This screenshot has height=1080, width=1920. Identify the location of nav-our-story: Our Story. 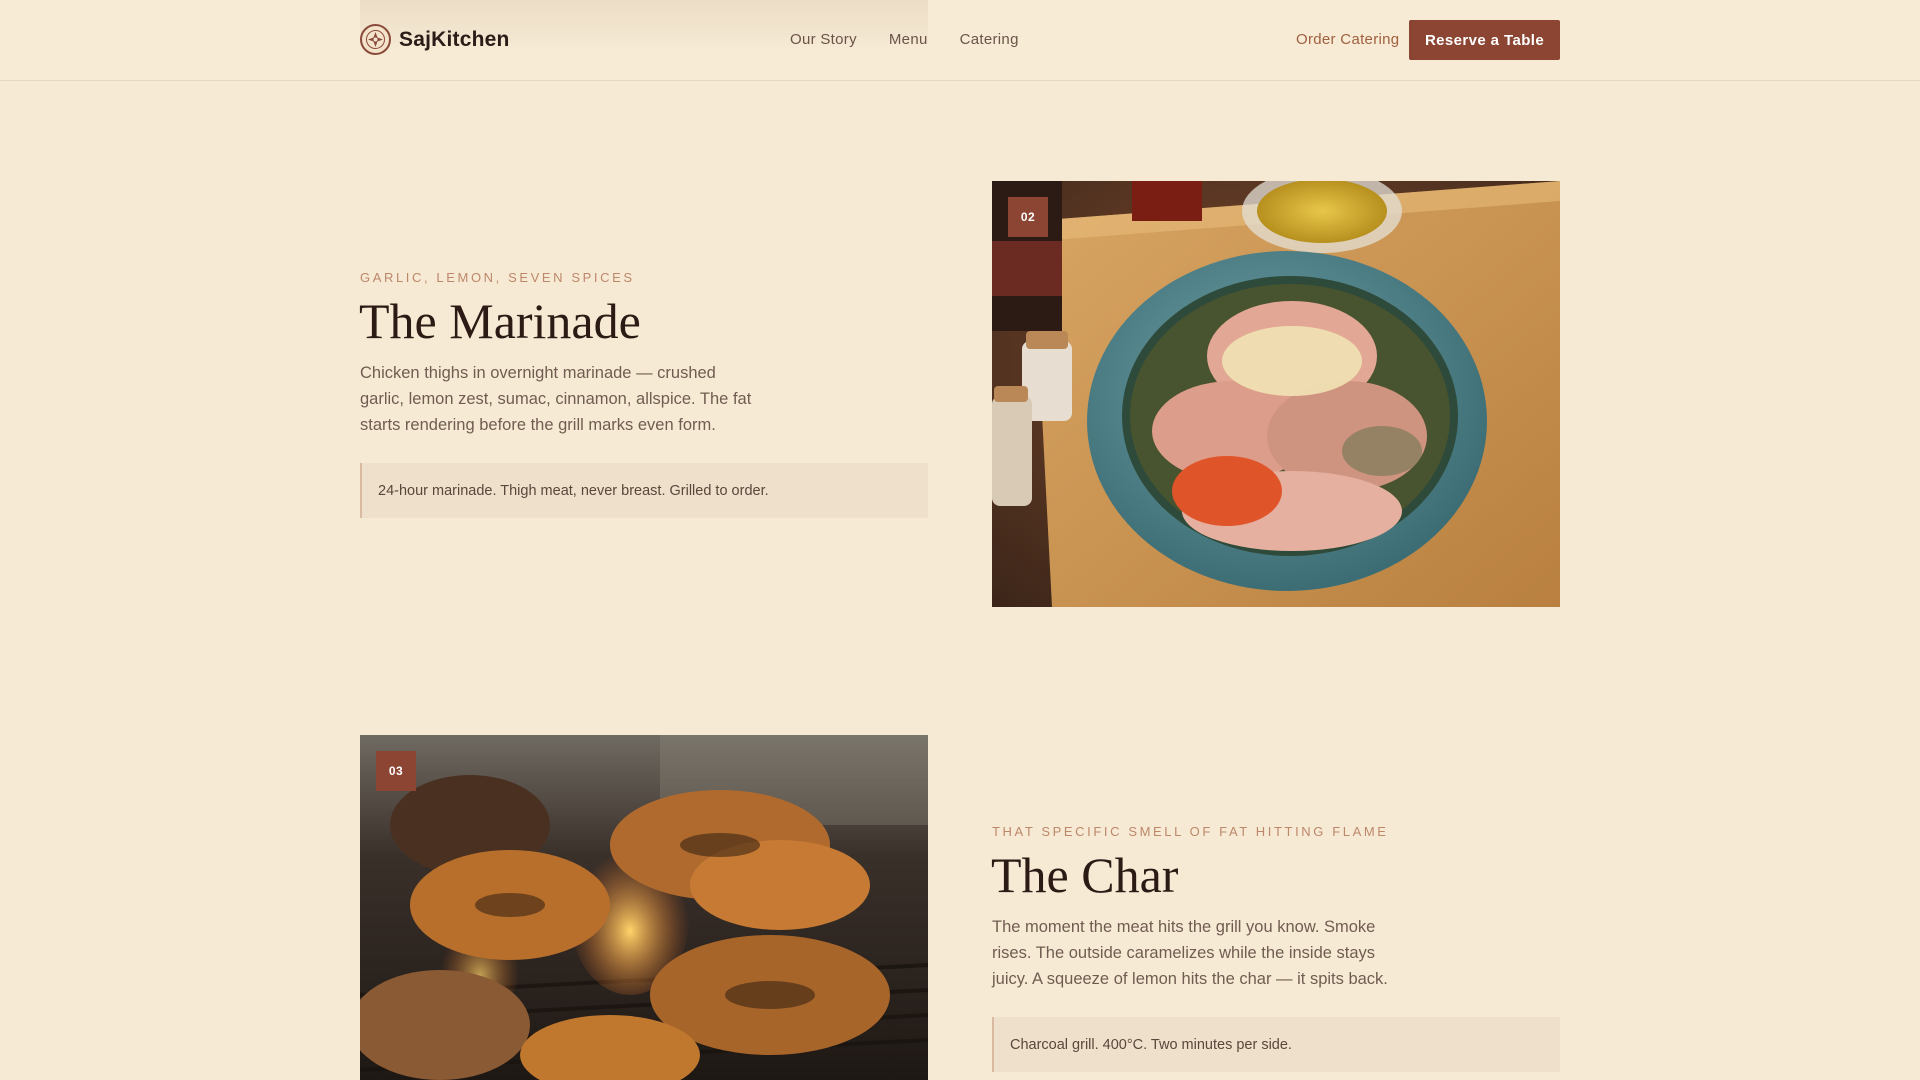
(823, 39).